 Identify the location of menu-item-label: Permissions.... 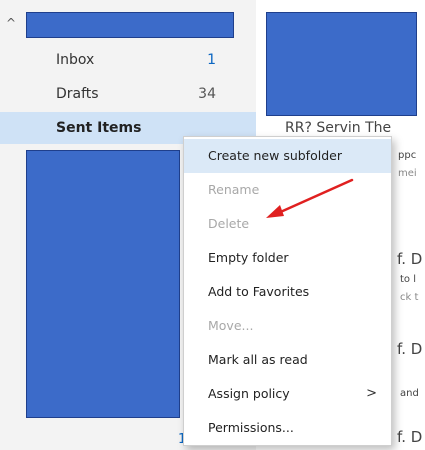
(251, 427).